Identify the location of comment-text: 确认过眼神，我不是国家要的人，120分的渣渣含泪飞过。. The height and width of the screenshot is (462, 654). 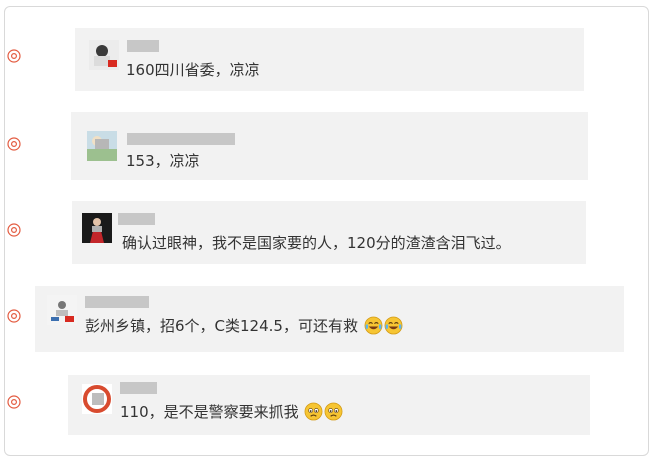
(316, 243).